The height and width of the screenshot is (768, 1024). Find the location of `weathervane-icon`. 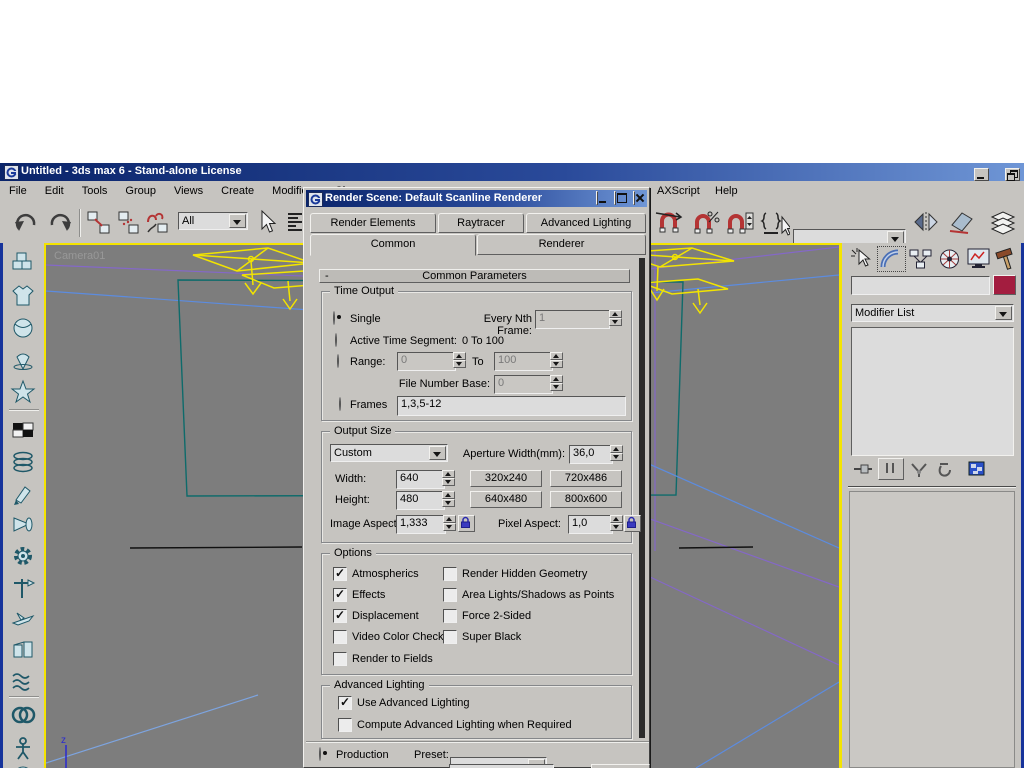

weathervane-icon is located at coordinates (25, 589).